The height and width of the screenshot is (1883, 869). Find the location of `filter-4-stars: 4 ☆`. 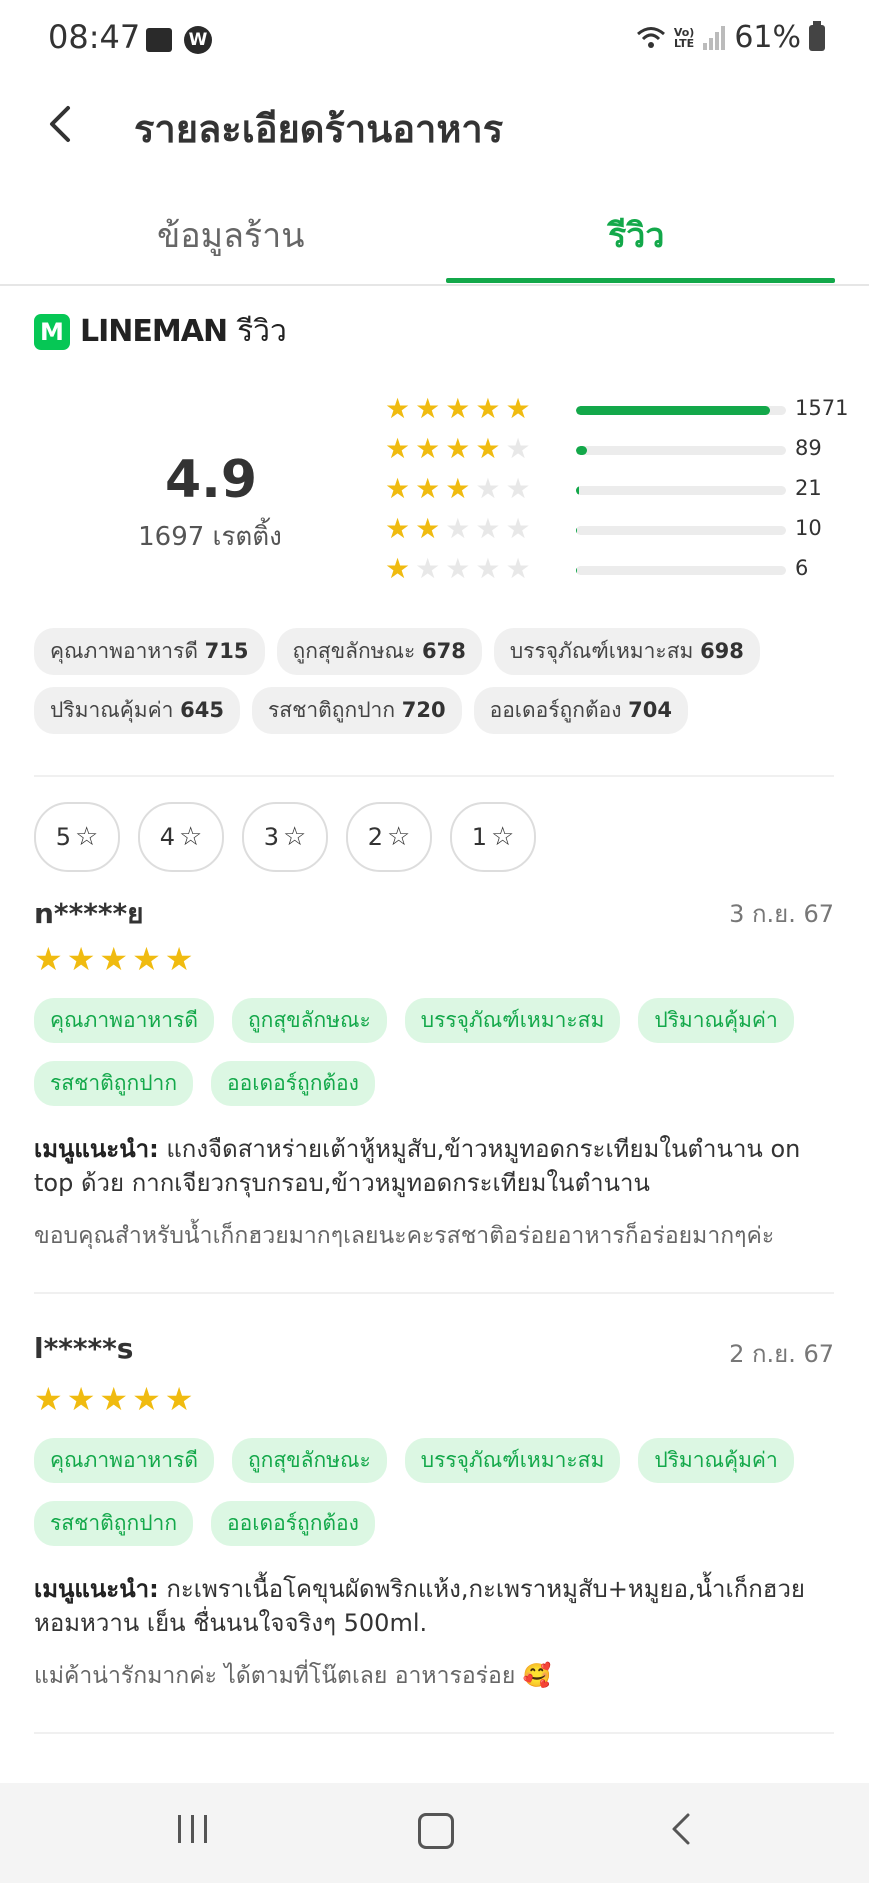

filter-4-stars: 4 ☆ is located at coordinates (181, 837).